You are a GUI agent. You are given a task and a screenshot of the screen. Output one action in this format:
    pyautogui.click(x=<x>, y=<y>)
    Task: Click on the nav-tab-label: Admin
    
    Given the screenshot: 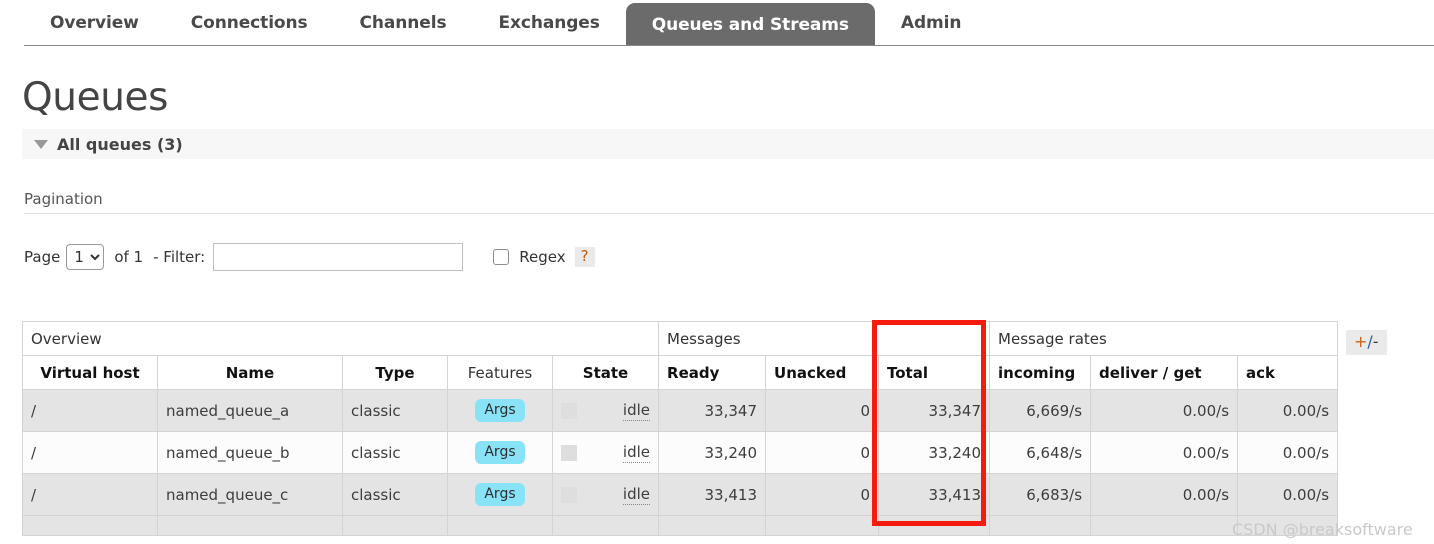 What is the action you would take?
    pyautogui.click(x=931, y=23)
    